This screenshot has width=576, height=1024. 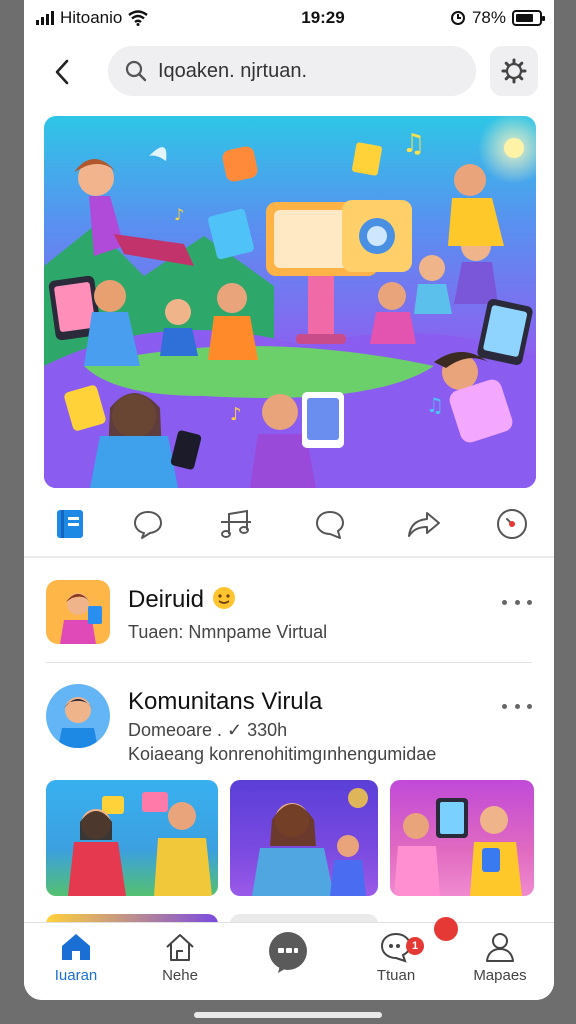 What do you see at coordinates (225, 701) in the screenshot?
I see `post-title: Komunitans Virula` at bounding box center [225, 701].